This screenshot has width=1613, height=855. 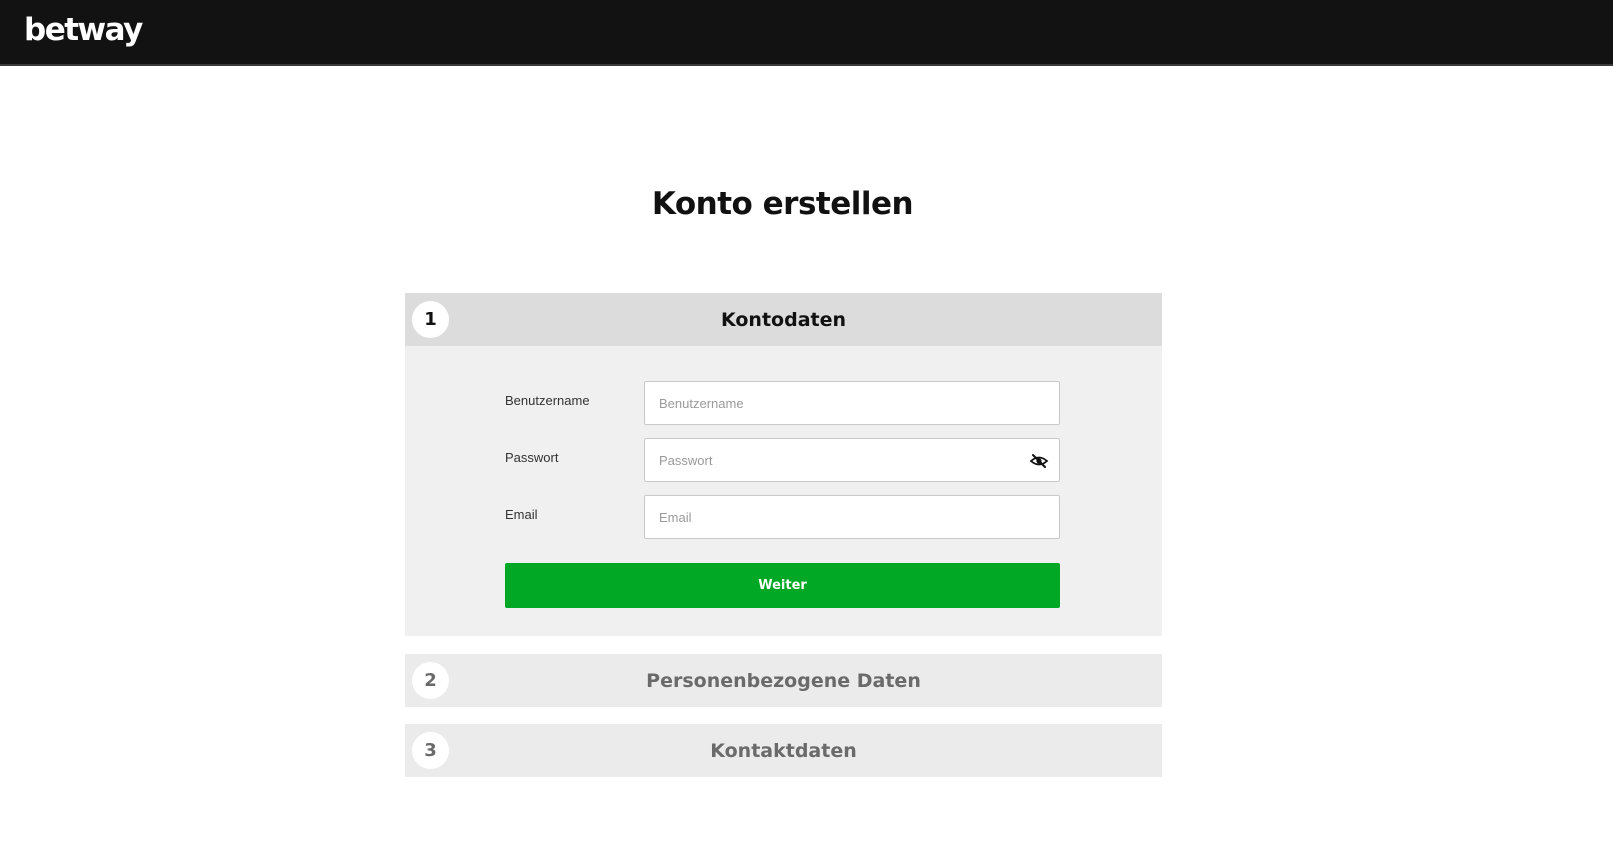 I want to click on username-row: Benutzername, so click(x=782, y=403).